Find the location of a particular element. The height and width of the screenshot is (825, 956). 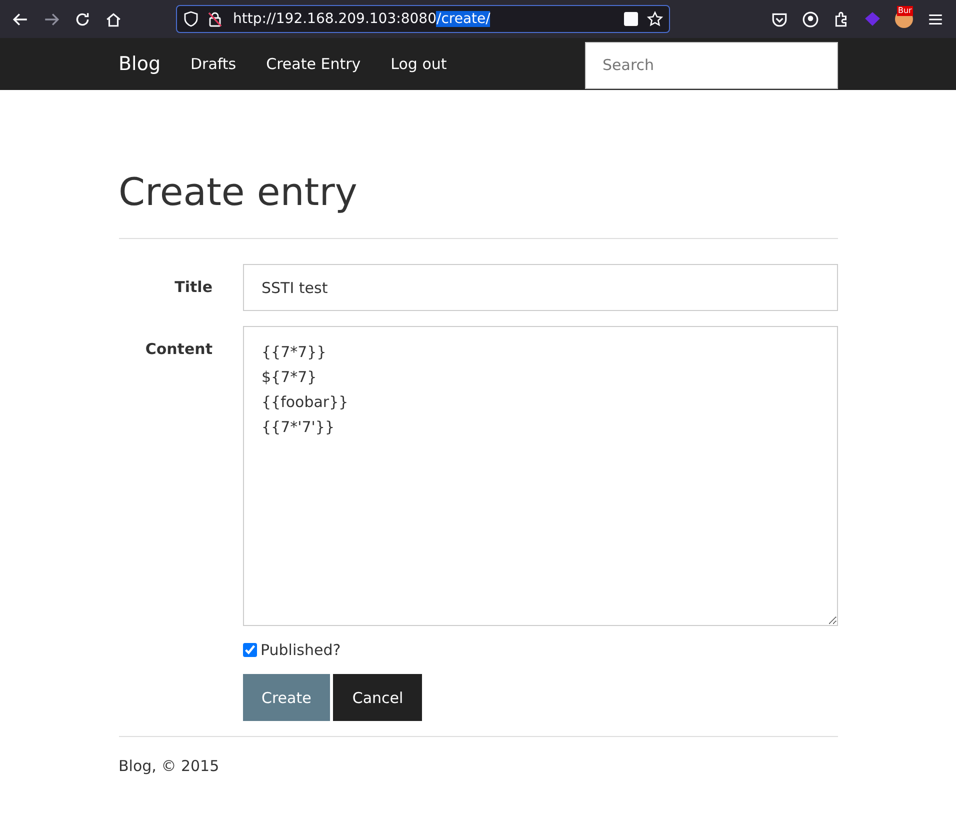

shield-icon is located at coordinates (191, 19).